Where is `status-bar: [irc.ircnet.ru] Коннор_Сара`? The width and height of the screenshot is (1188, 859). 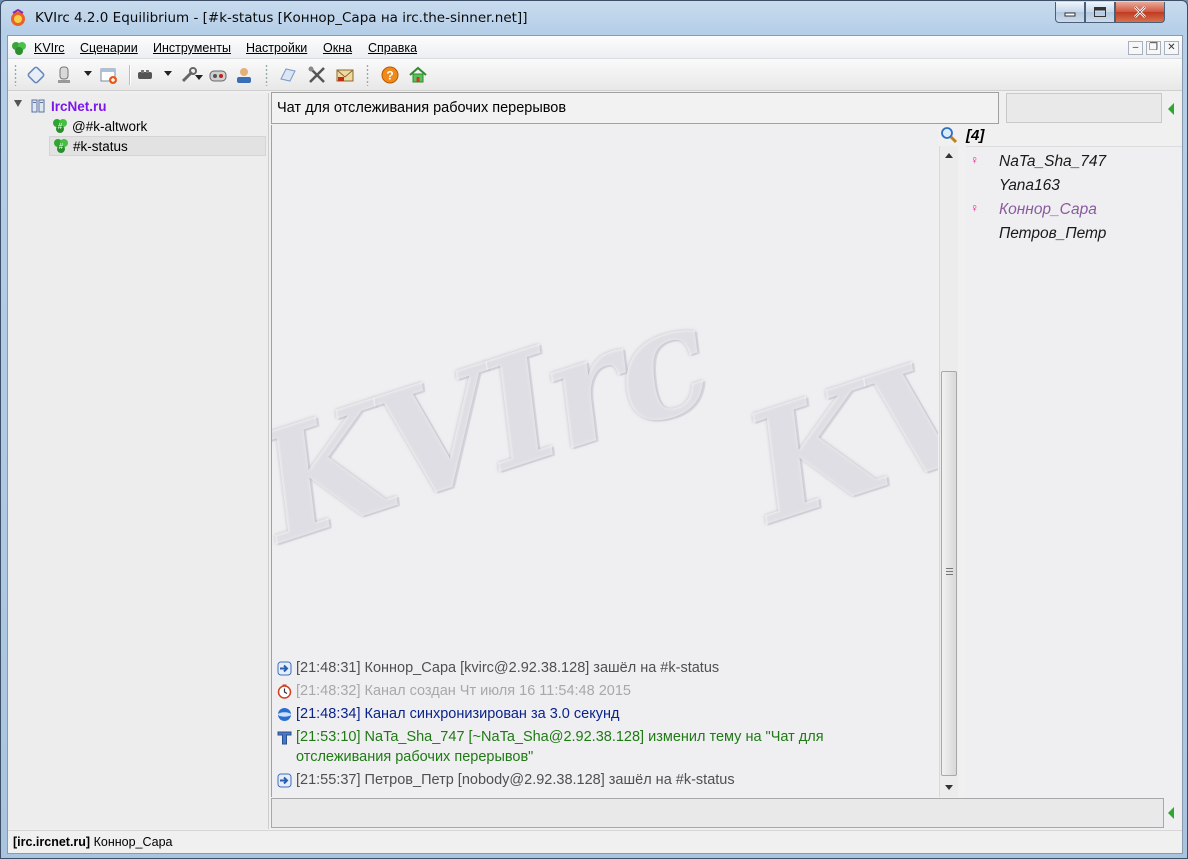 status-bar: [irc.ircnet.ru] Коннор_Сара is located at coordinates (595, 841).